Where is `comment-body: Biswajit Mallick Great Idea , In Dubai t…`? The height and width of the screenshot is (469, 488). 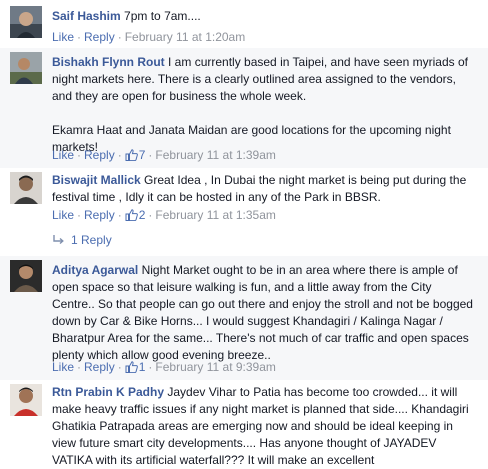
comment-body: Biswajit Mallick Great Idea , In Dubai t… is located at coordinates (264, 189).